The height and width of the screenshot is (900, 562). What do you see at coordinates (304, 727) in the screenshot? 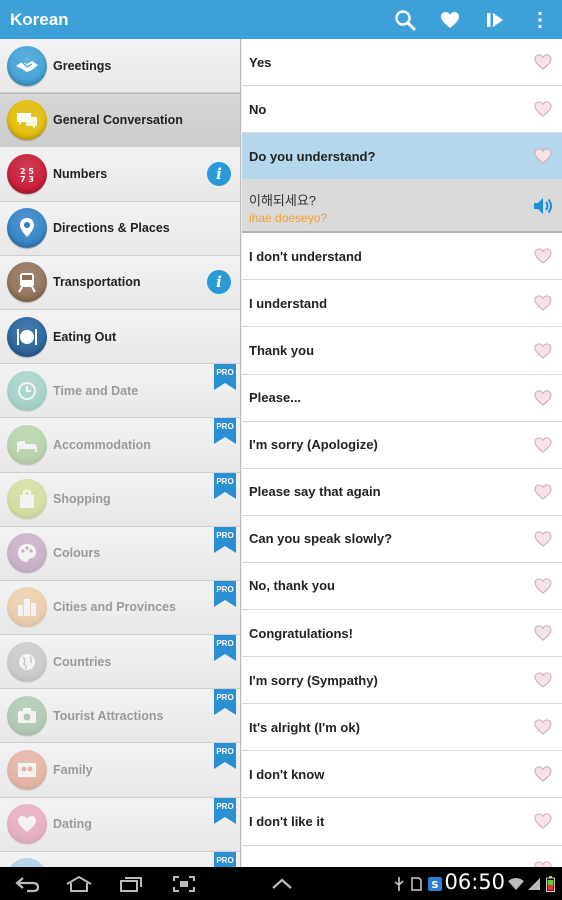
I see `phrase-text: It's alright (I'm ok)` at bounding box center [304, 727].